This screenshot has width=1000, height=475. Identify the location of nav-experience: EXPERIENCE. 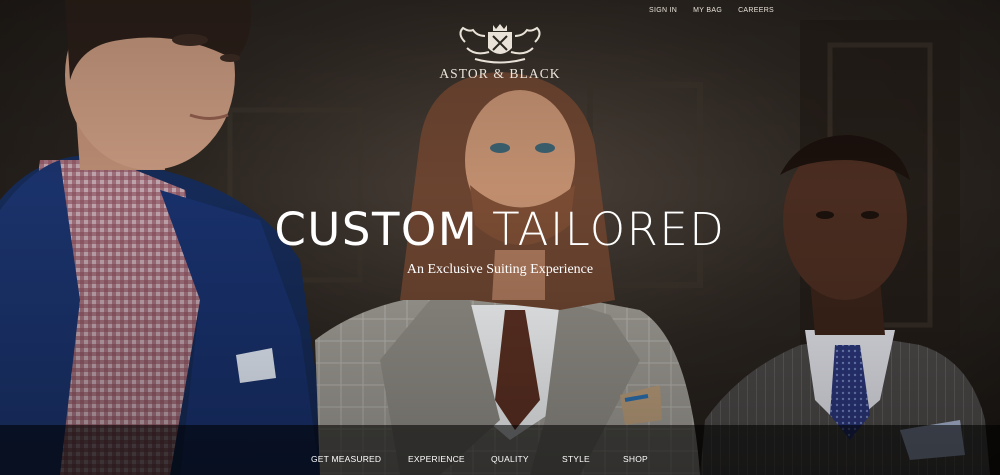
(436, 459).